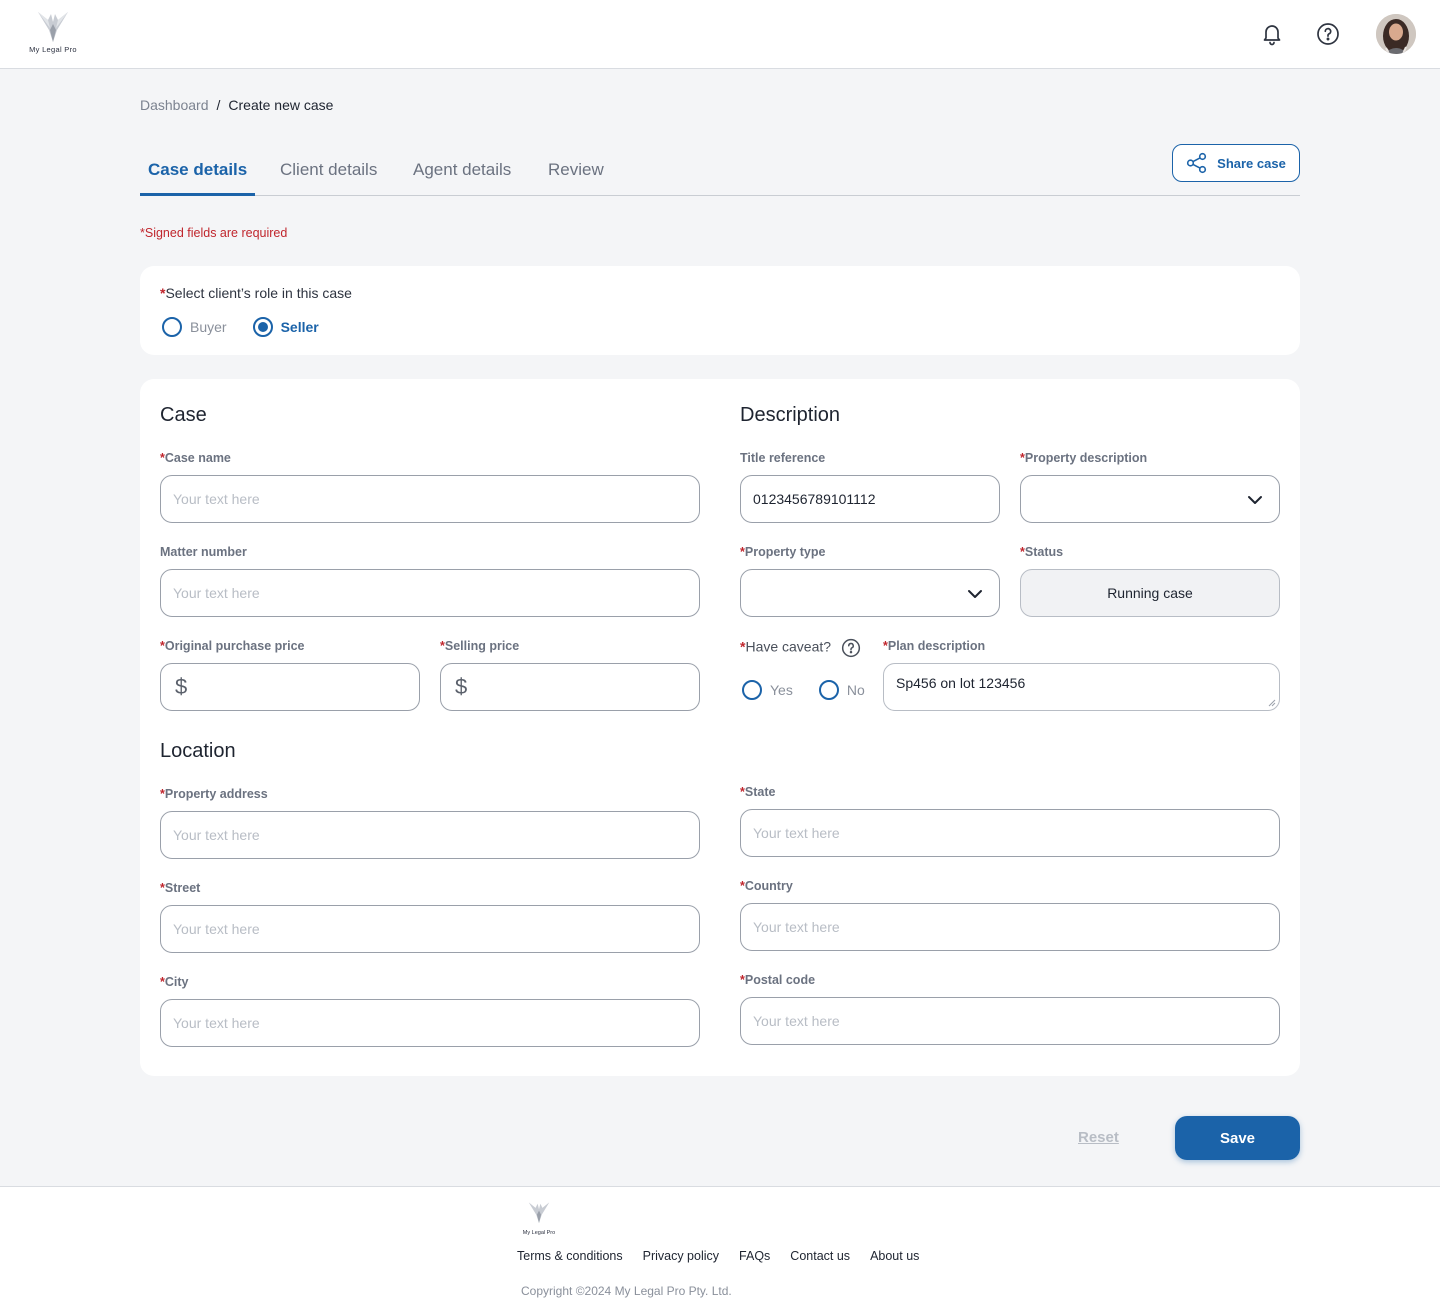  I want to click on case-name-label: *Case name, so click(195, 458).